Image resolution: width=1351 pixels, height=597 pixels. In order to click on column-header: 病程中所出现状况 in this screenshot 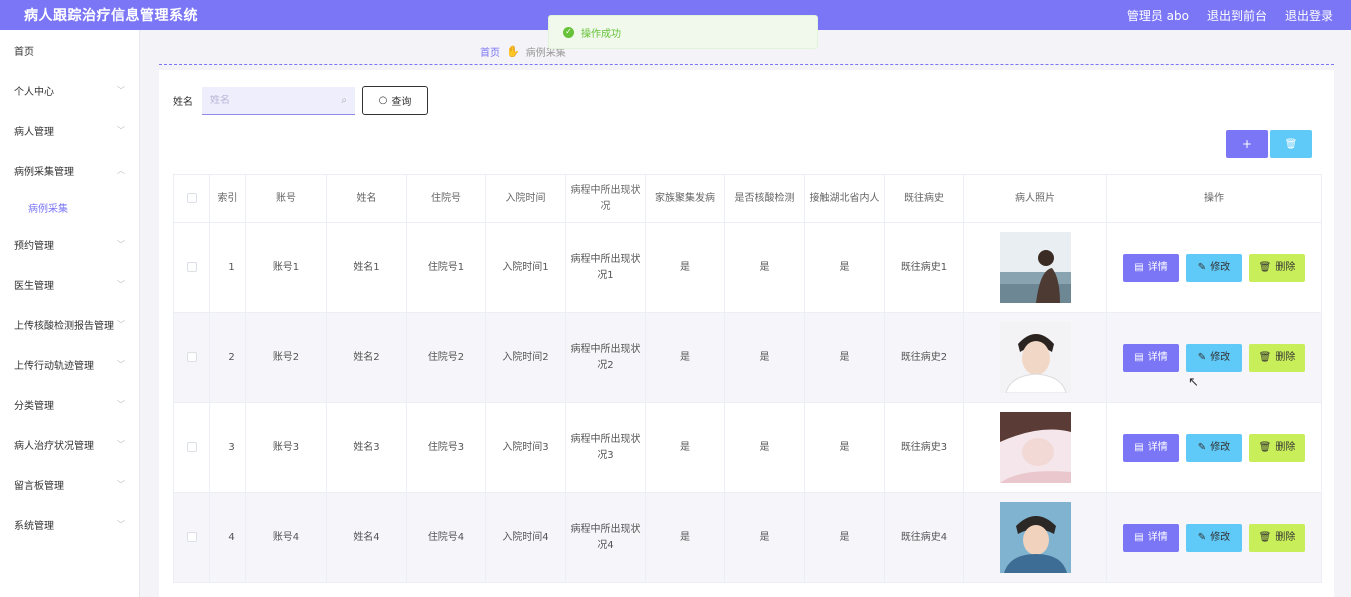, I will do `click(605, 198)`.